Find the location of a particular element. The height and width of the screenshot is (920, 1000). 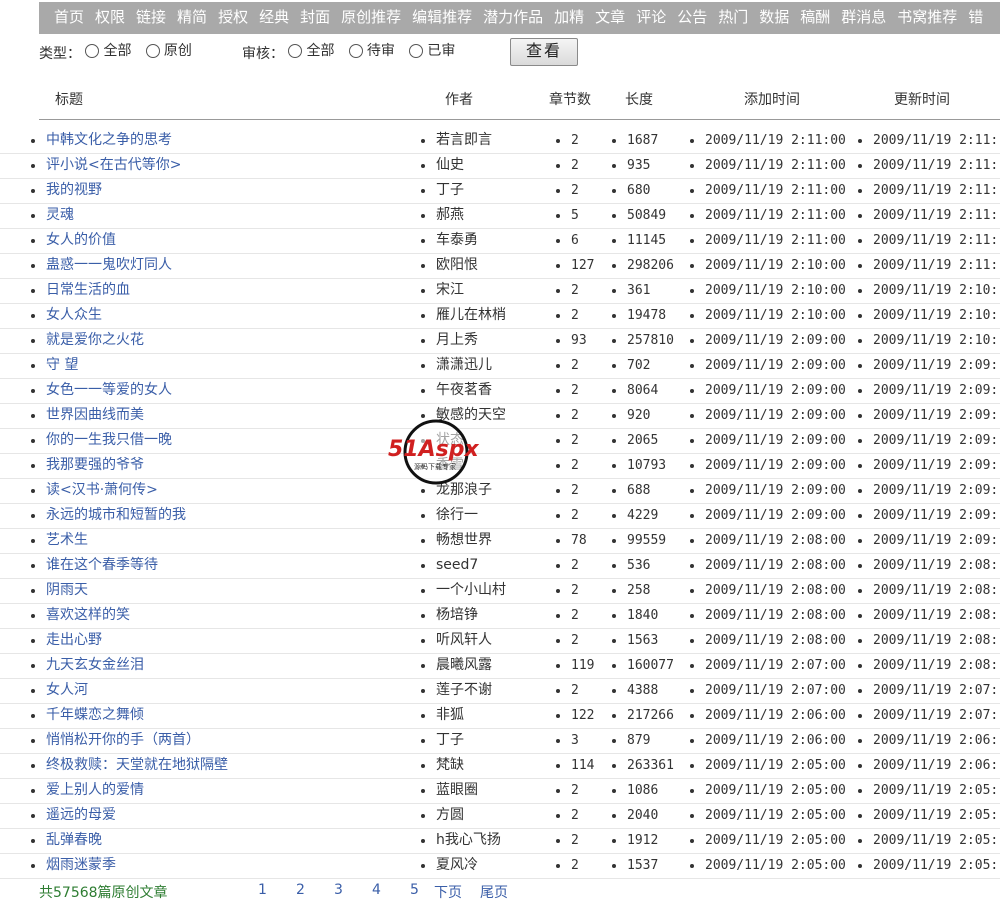

header-added-time: 添加时间 is located at coordinates (772, 100).